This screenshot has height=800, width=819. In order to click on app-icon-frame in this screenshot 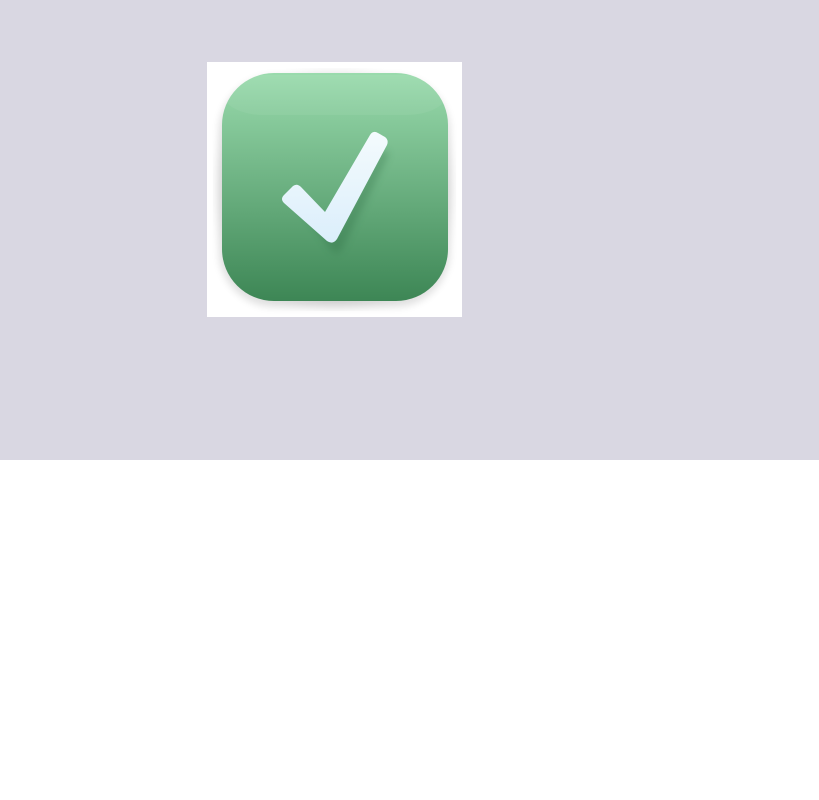, I will do `click(334, 189)`.